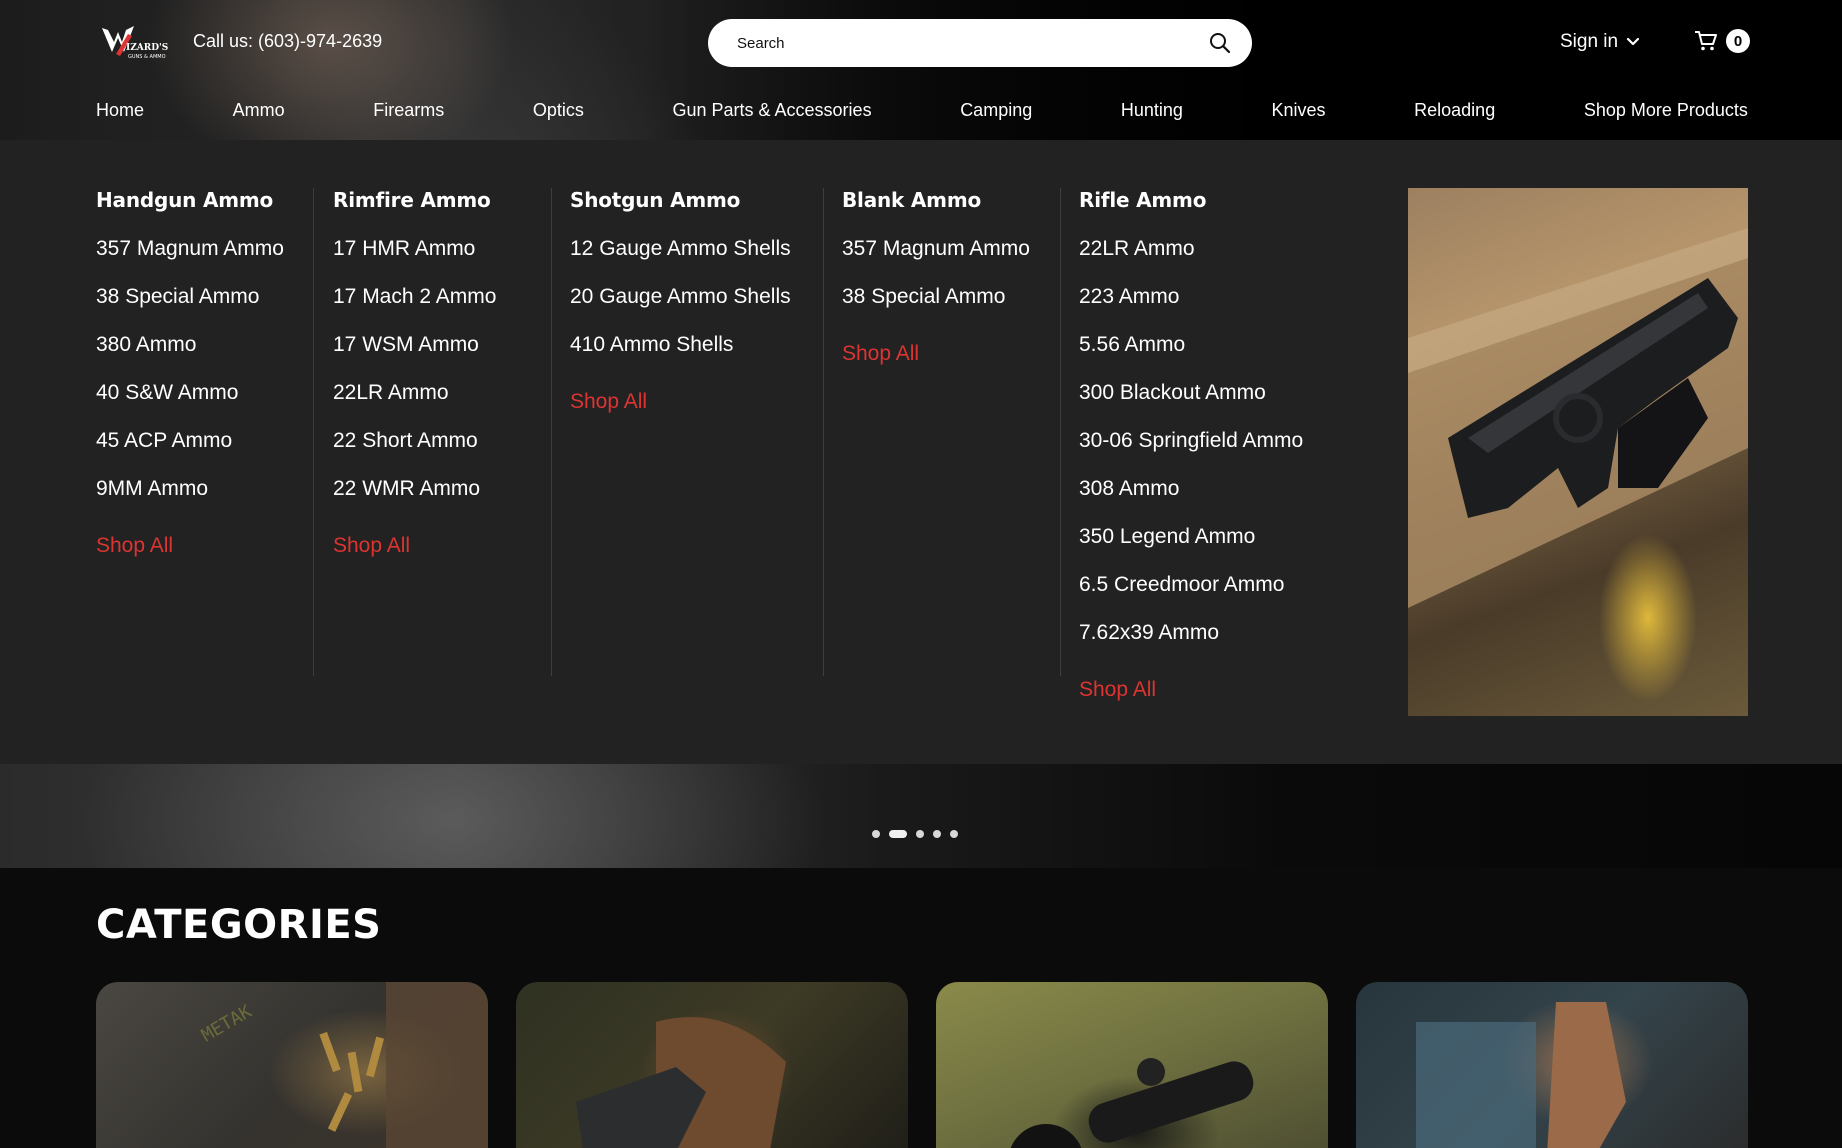 This screenshot has width=1842, height=1148. What do you see at coordinates (696, 356) in the screenshot?
I see `menu-link: 410 Ammo Shells` at bounding box center [696, 356].